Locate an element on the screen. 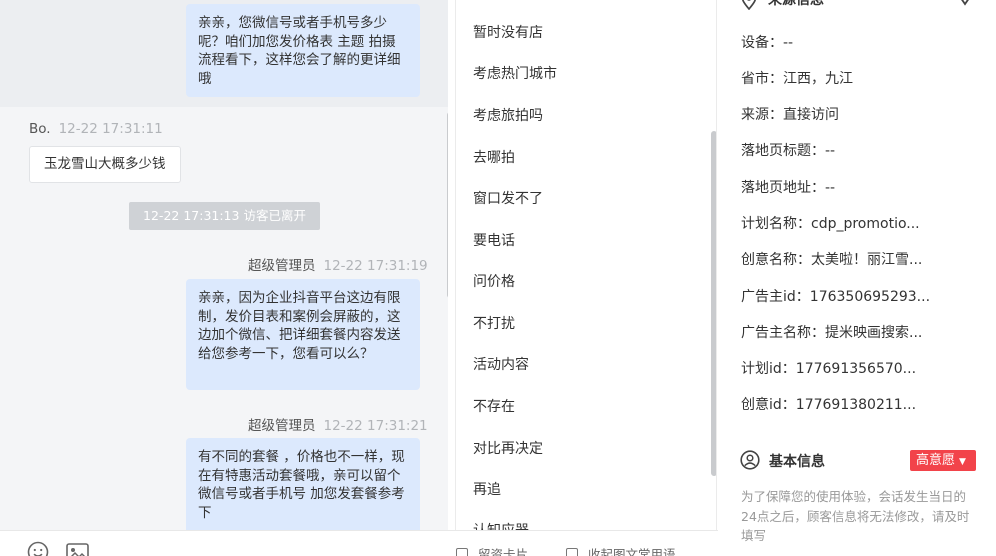 The width and height of the screenshot is (996, 556). row-label: 落地页地址： is located at coordinates (783, 188).